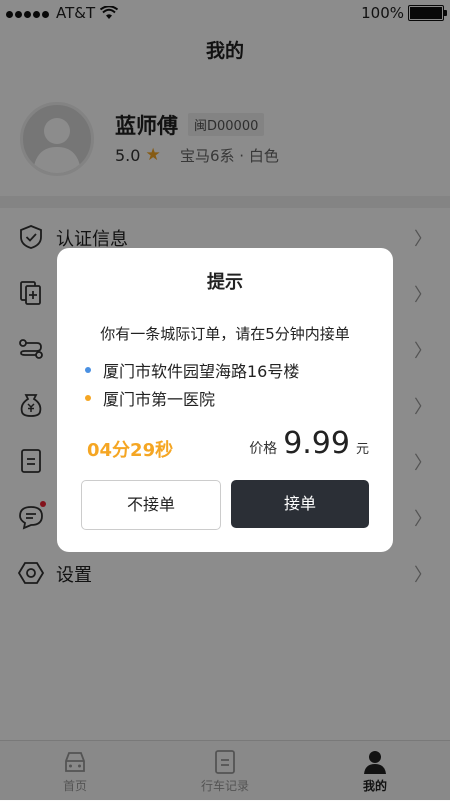  What do you see at coordinates (225, 282) in the screenshot?
I see `dialog-title: 提示` at bounding box center [225, 282].